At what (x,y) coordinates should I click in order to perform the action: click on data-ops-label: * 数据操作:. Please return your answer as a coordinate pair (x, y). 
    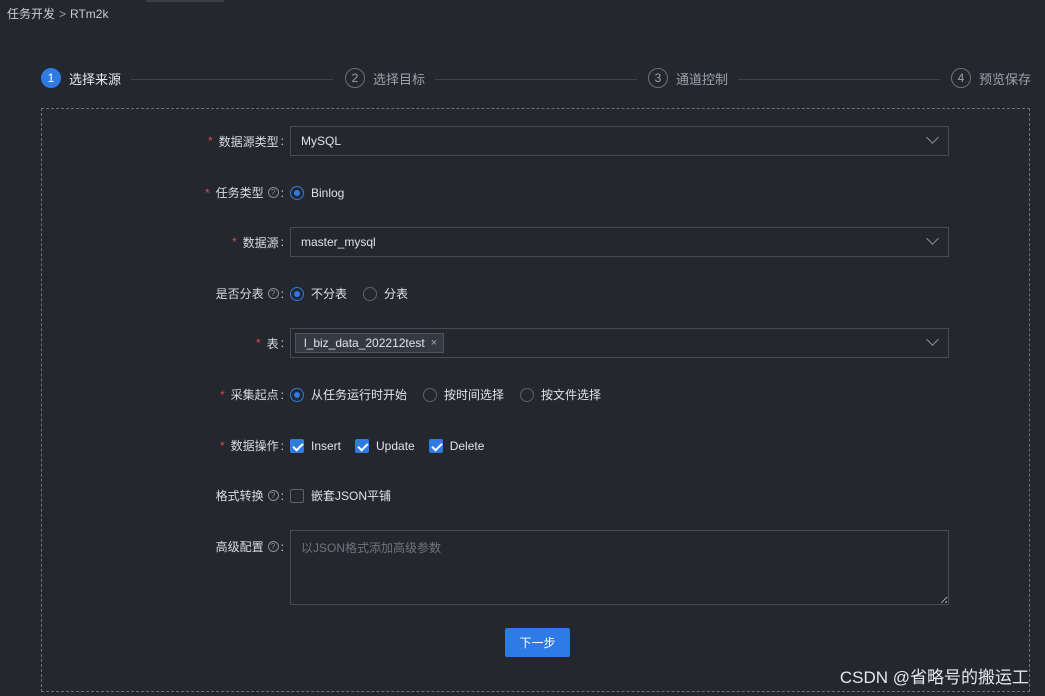
    Looking at the image, I should click on (251, 446).